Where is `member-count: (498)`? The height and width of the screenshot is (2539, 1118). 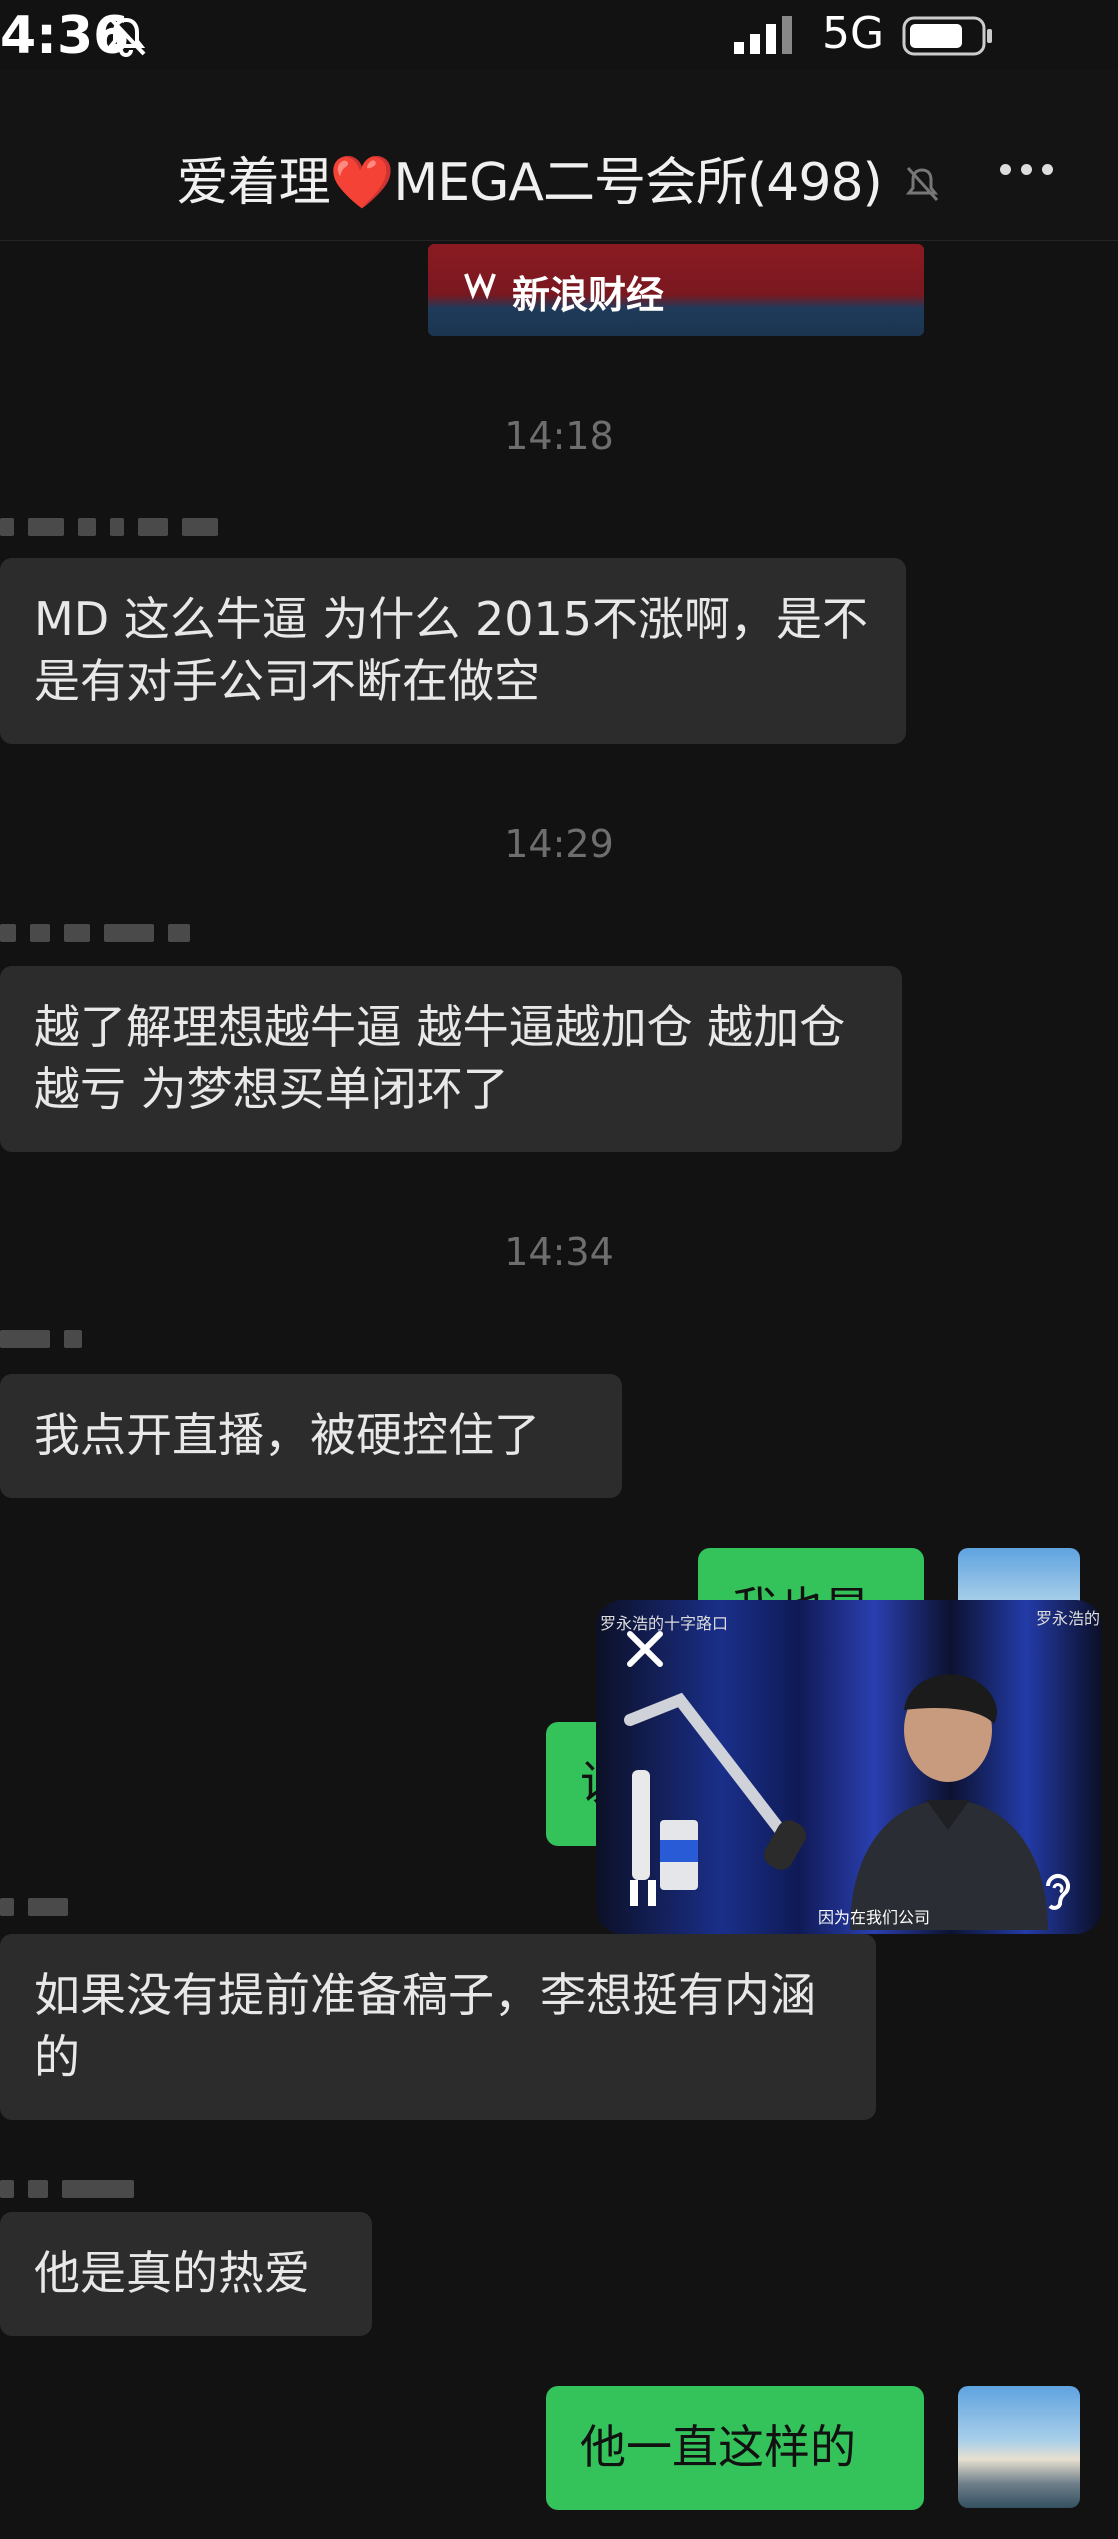 member-count: (498) is located at coordinates (815, 183).